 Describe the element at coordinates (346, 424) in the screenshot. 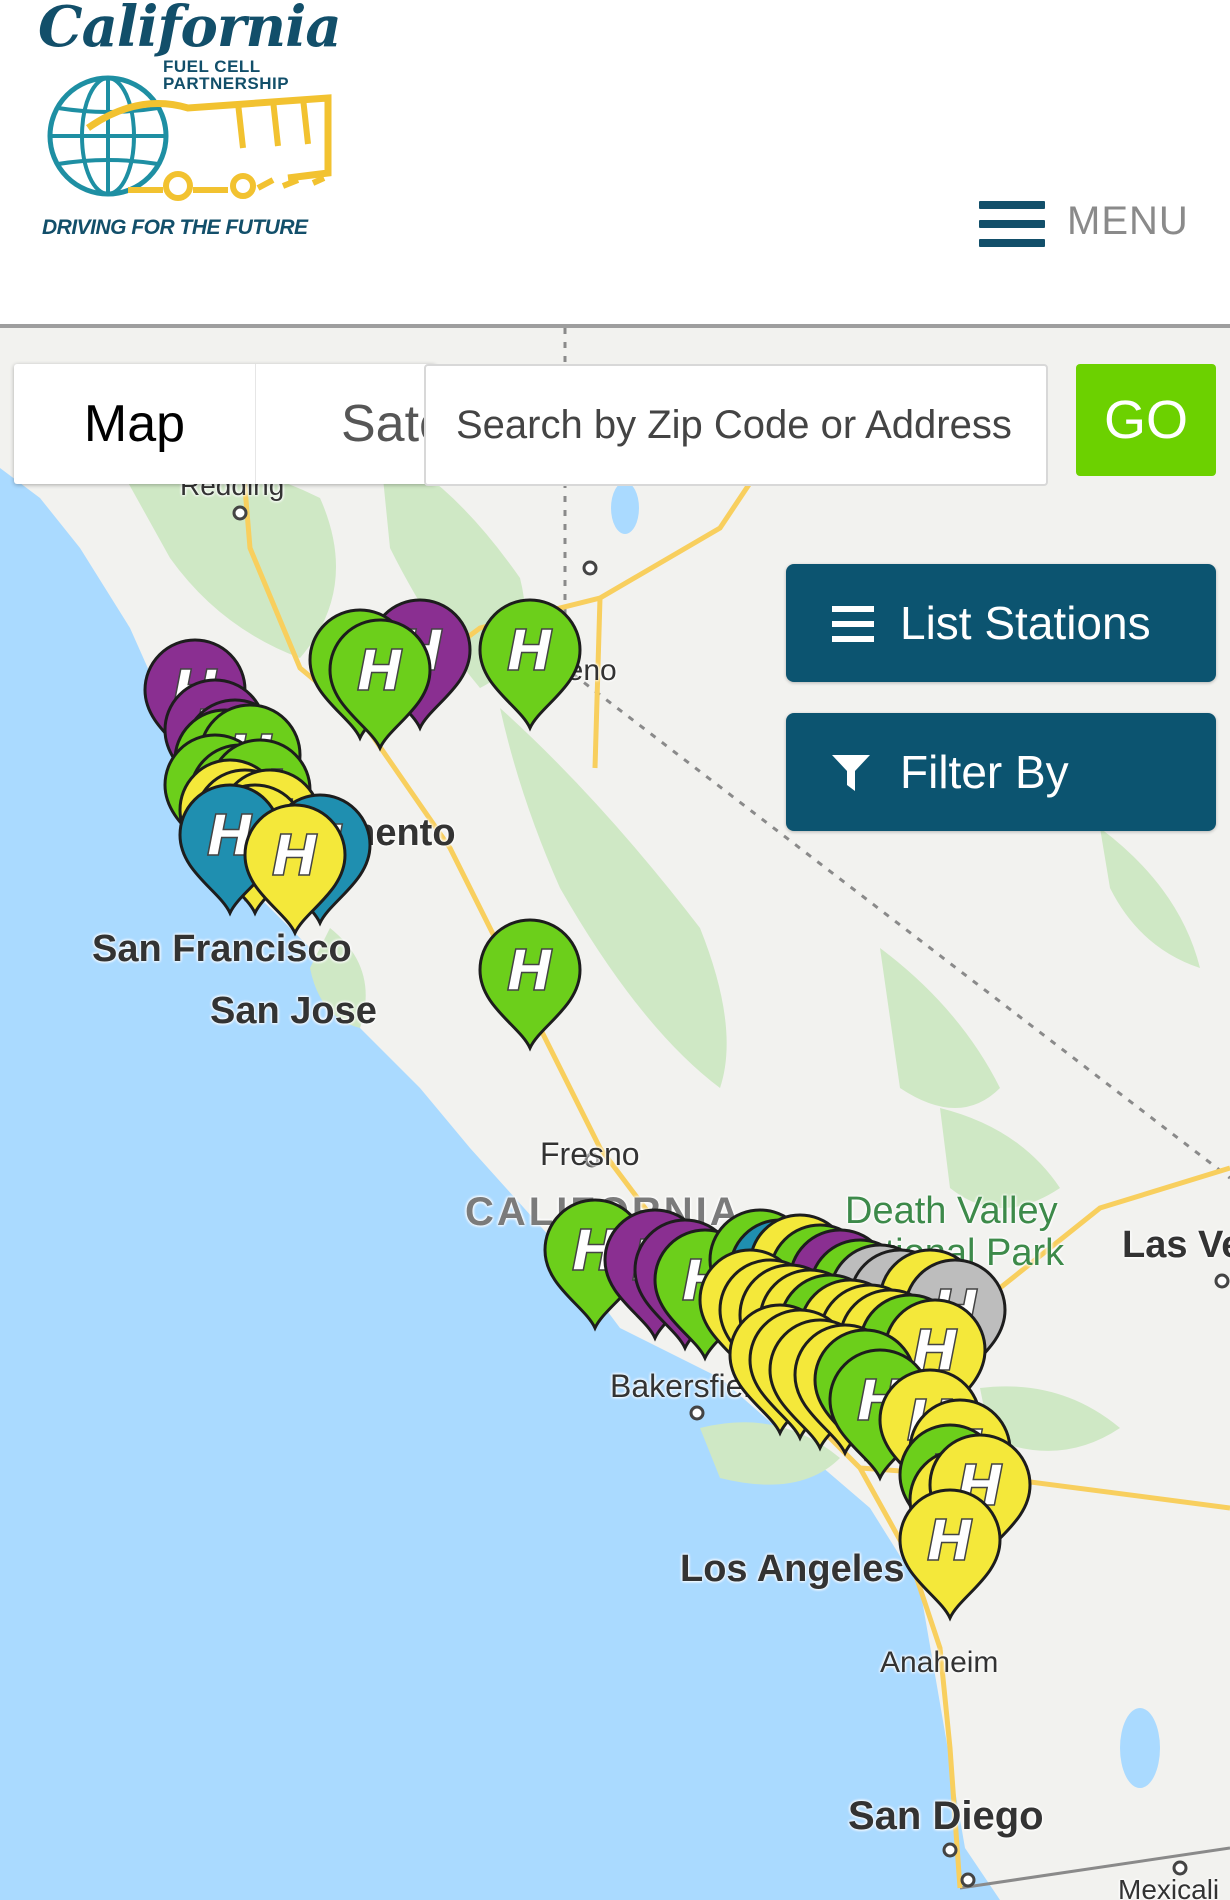

I see `satellite-view-button: Satellite` at that location.